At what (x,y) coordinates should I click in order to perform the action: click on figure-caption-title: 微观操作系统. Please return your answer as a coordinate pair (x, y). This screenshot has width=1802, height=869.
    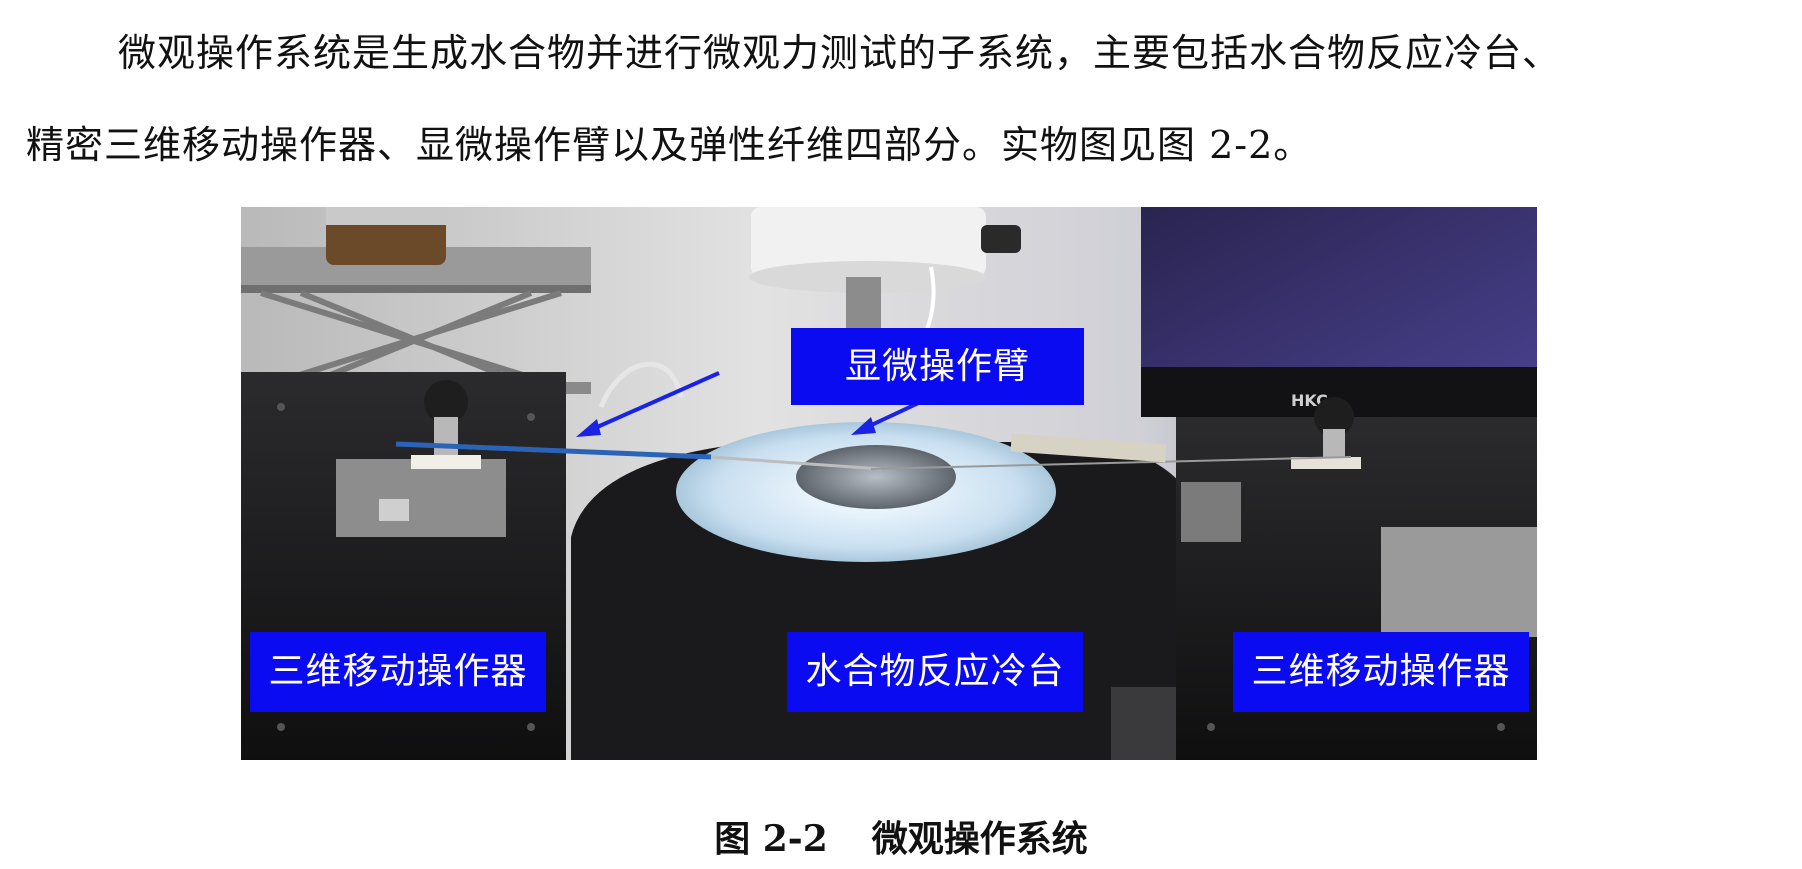
    Looking at the image, I should click on (979, 839).